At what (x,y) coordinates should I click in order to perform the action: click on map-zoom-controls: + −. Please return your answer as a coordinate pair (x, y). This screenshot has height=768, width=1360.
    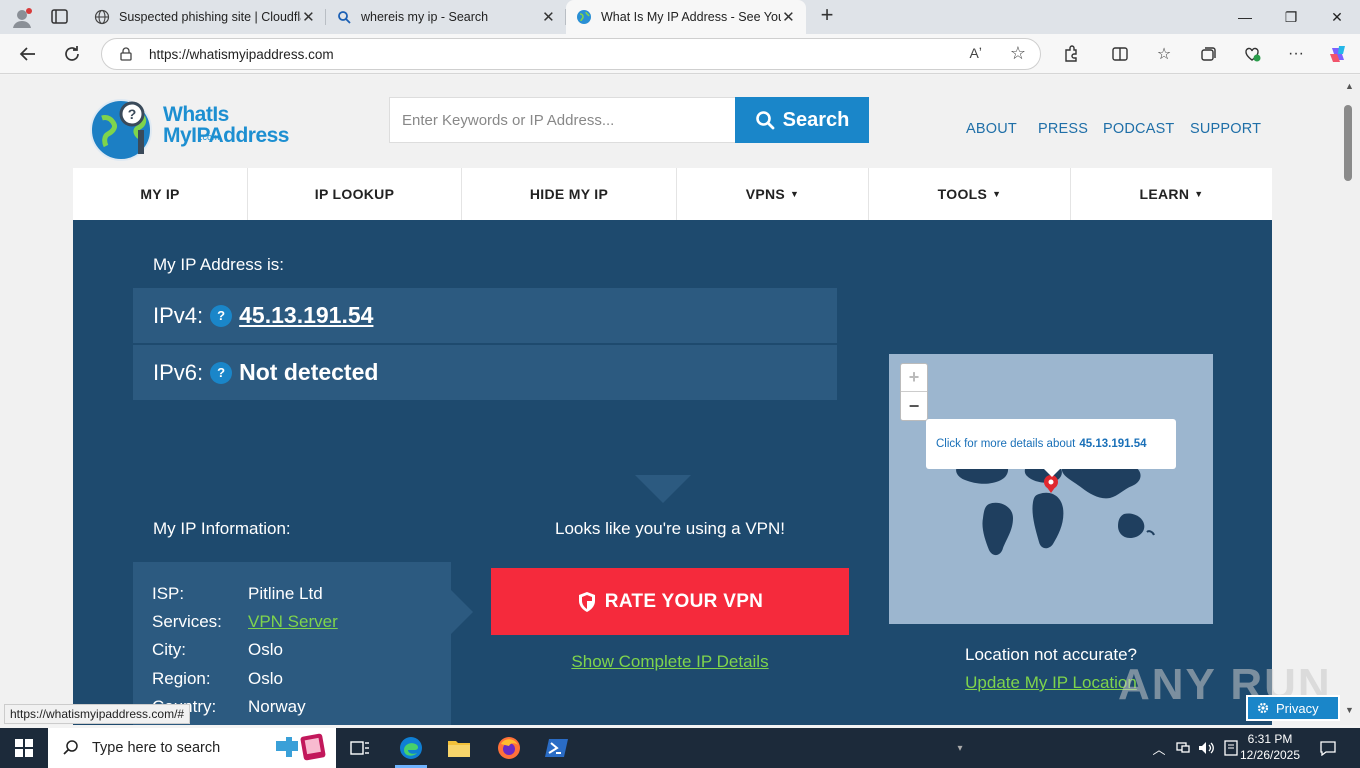
    Looking at the image, I should click on (914, 392).